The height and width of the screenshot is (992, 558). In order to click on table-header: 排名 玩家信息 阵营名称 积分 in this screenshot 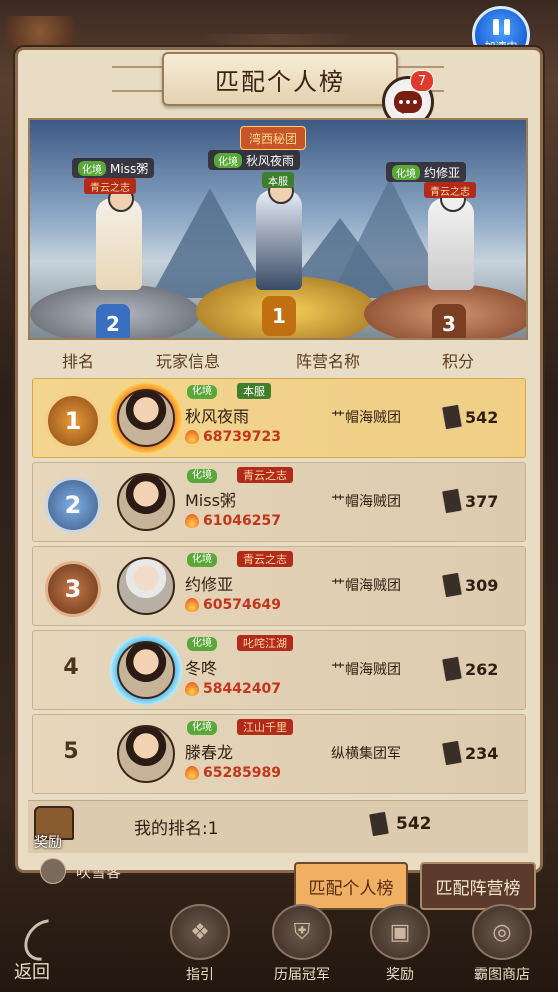, I will do `click(278, 360)`.